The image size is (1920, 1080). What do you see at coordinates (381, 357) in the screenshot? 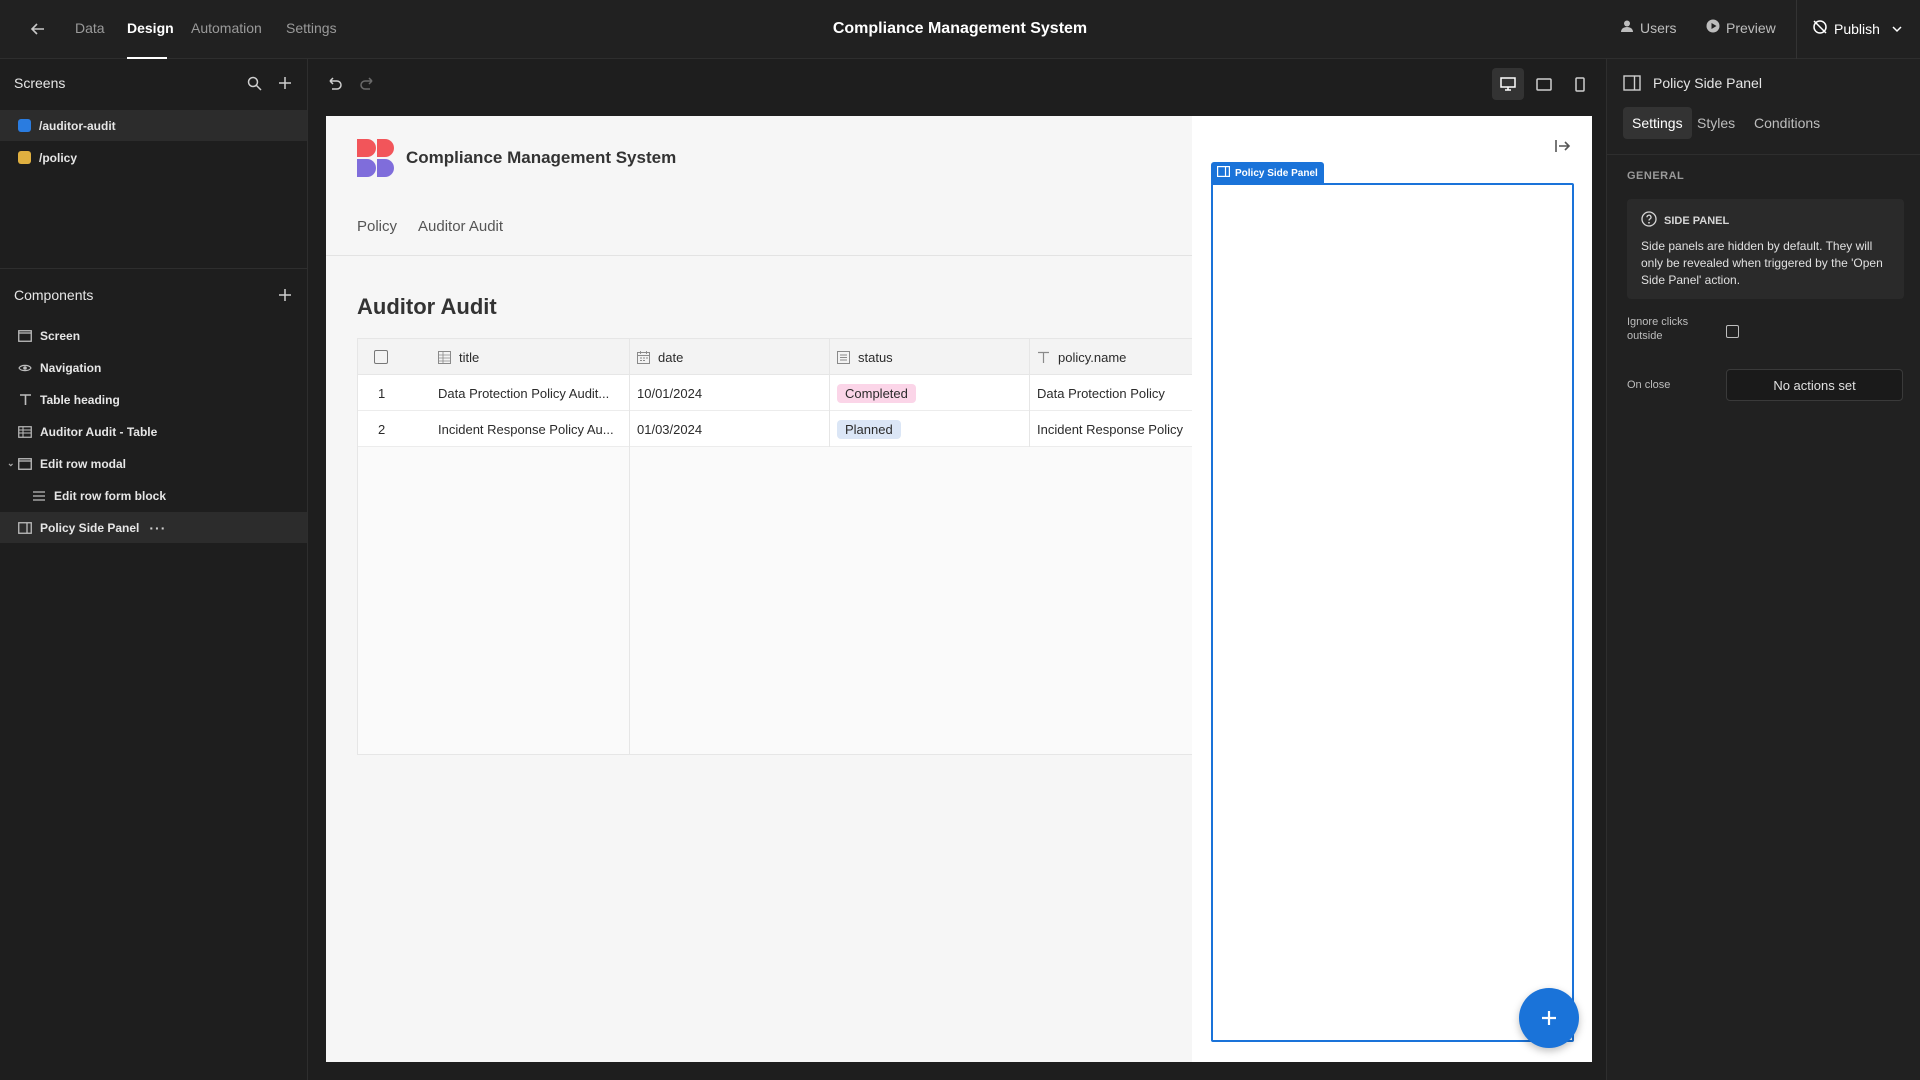
I see `select-all-checkbox` at bounding box center [381, 357].